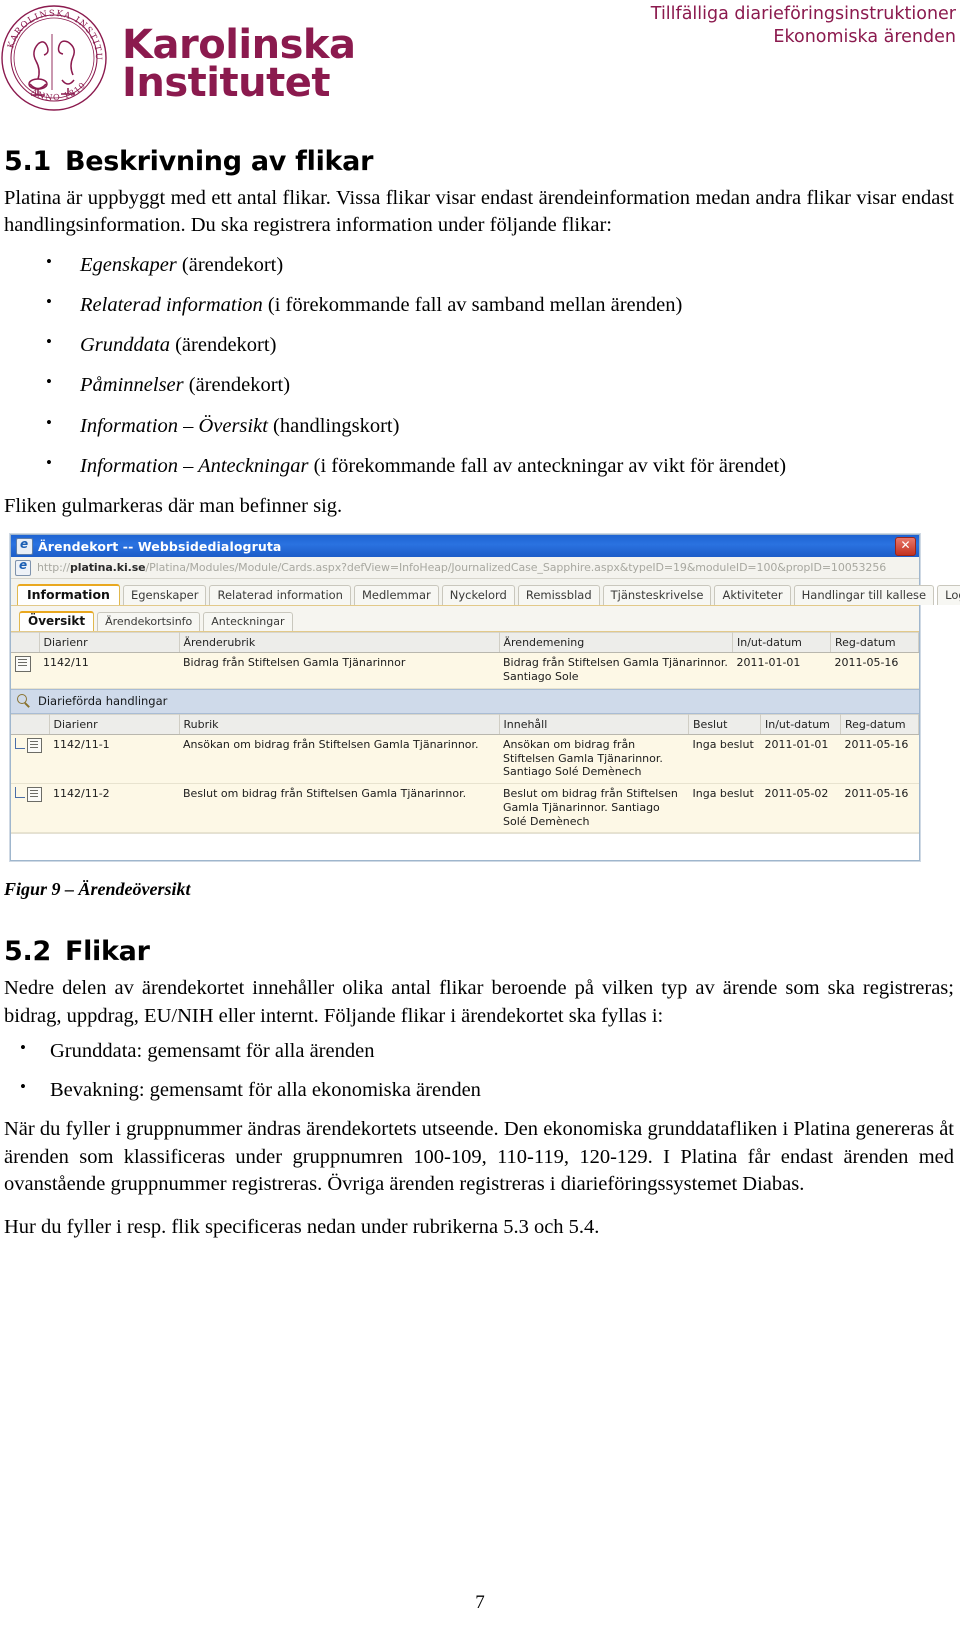 The height and width of the screenshot is (1640, 960). Describe the element at coordinates (479, 264) in the screenshot. I see `list-item: Egenskaper (ärendekort)` at that location.